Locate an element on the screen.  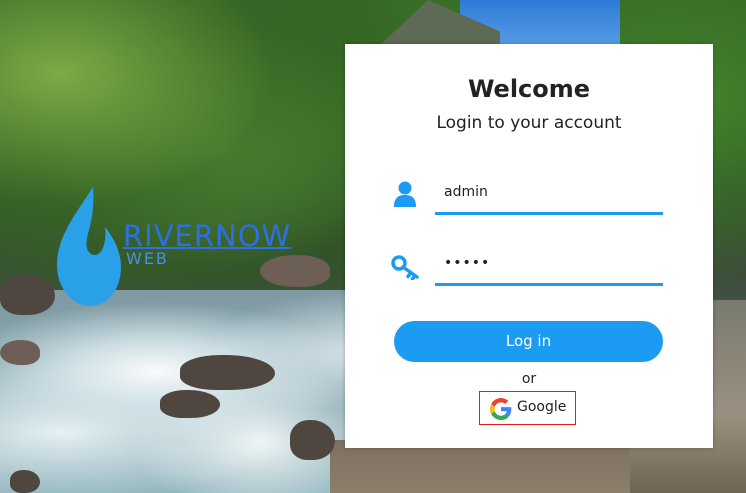
logo-subtext: WEB is located at coordinates (147, 258).